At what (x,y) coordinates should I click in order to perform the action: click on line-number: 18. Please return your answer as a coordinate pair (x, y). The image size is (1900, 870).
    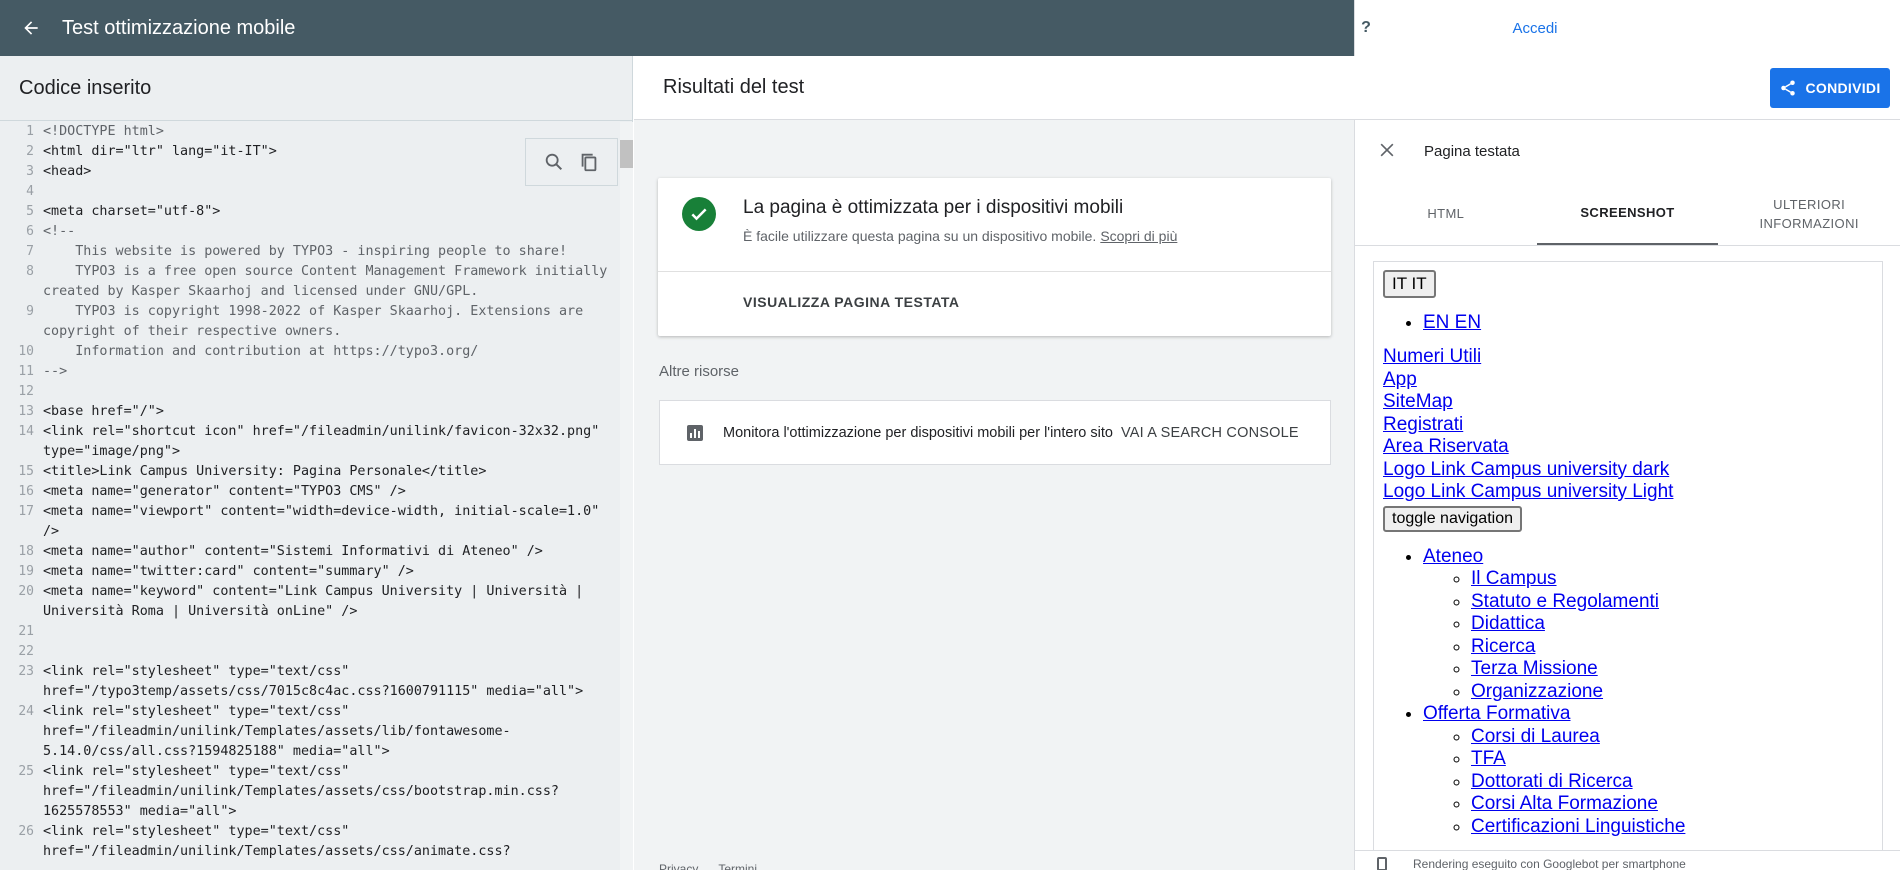
    Looking at the image, I should click on (26, 551).